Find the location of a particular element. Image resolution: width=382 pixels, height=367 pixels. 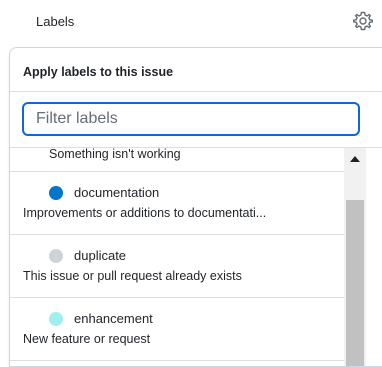

list-item-partial: Something isn't working is located at coordinates (177, 160).